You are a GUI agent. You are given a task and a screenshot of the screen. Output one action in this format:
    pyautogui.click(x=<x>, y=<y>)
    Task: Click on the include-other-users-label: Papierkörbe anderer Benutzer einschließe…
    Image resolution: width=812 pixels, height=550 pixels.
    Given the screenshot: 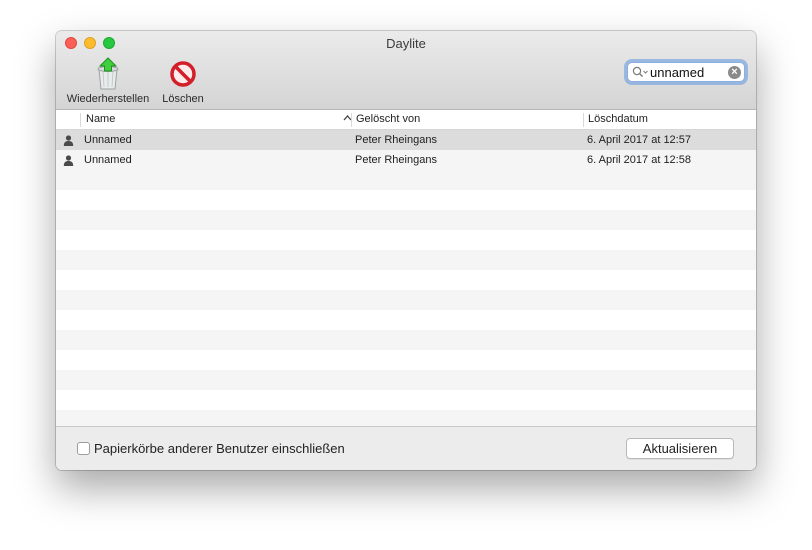 What is the action you would take?
    pyautogui.click(x=219, y=448)
    